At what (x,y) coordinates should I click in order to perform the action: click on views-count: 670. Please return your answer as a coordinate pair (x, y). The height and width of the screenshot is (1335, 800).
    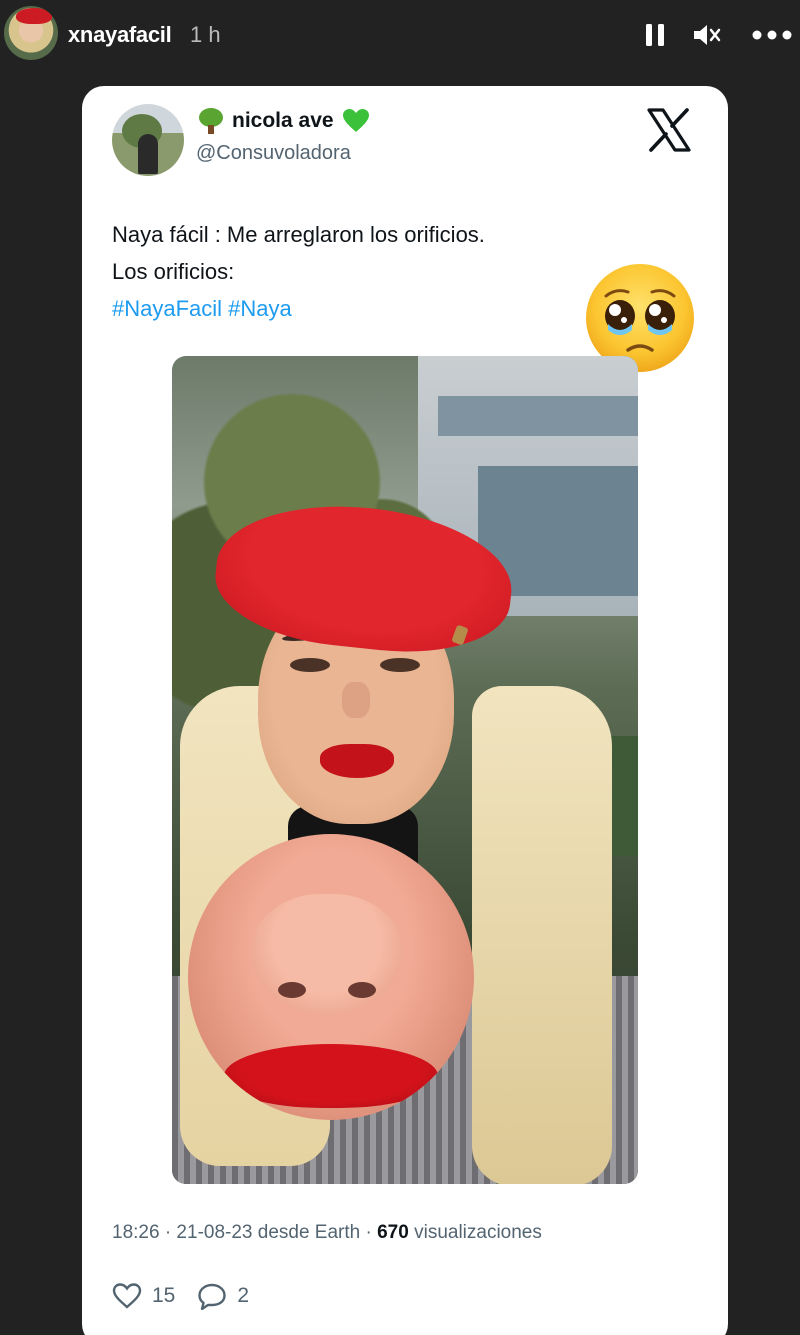
    Looking at the image, I should click on (393, 1232).